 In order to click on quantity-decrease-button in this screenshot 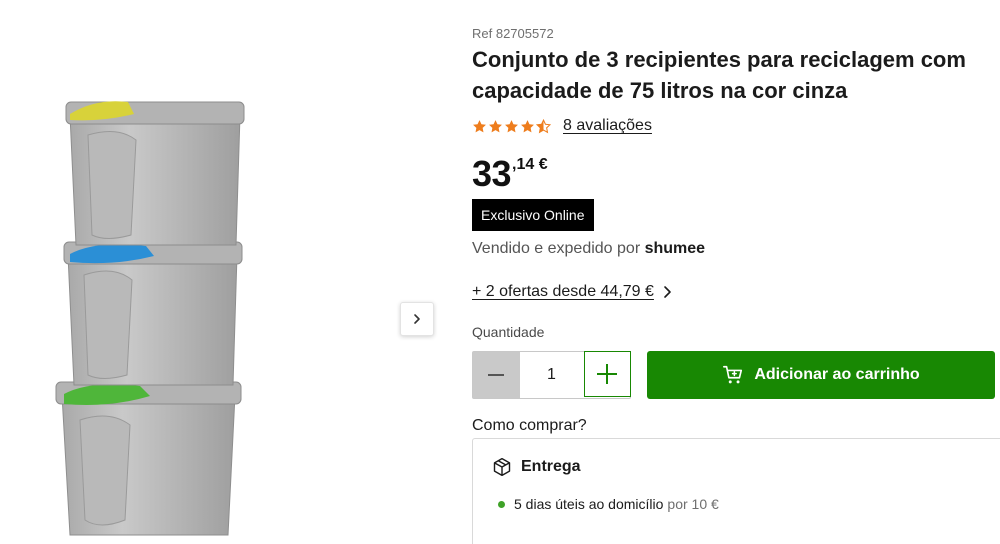, I will do `click(496, 375)`.